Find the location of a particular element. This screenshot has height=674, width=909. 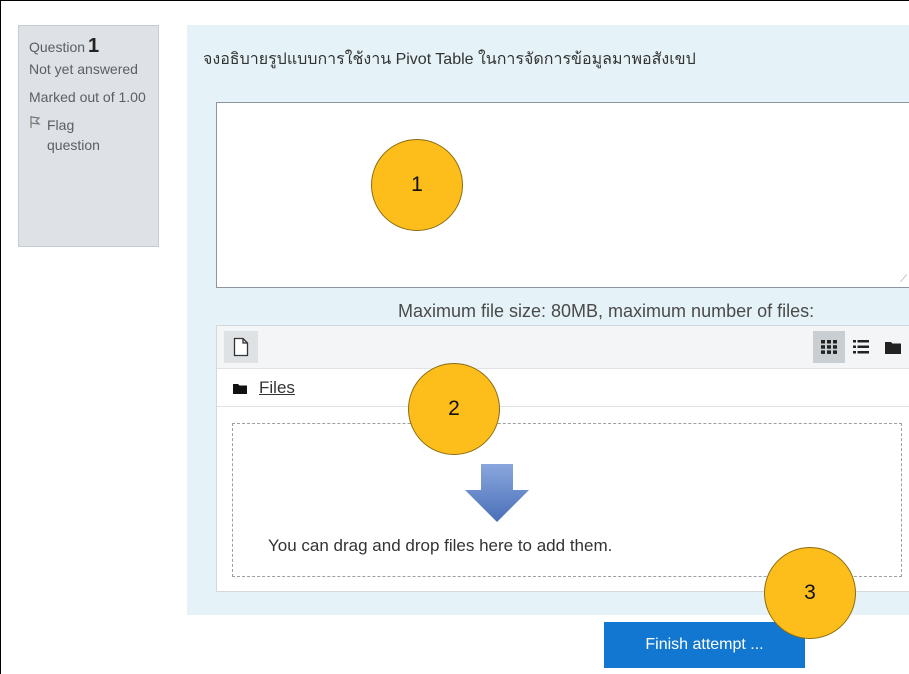

annotation-marker-3: 3 is located at coordinates (810, 593).